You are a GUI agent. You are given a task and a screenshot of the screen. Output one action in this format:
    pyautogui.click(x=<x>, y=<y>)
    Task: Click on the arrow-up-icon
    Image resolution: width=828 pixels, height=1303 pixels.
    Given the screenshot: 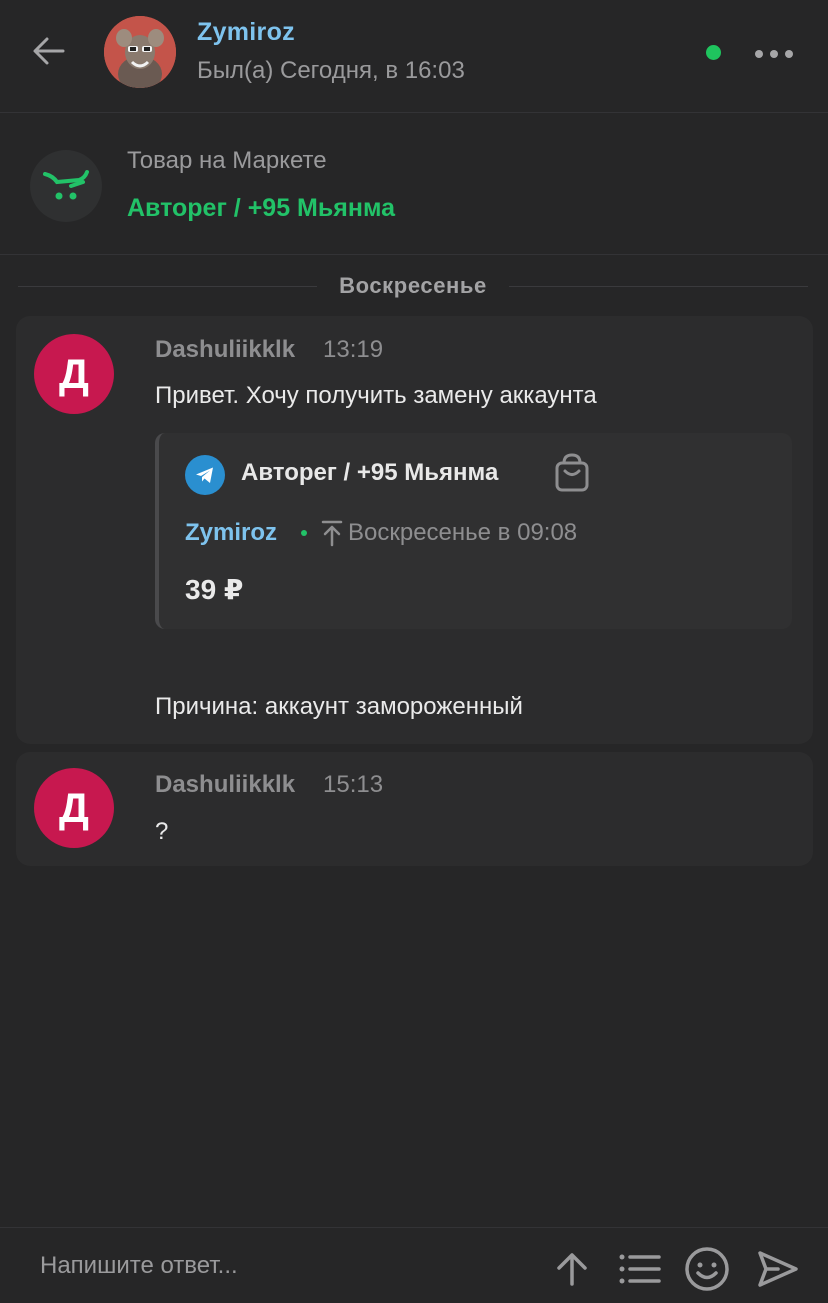 What is the action you would take?
    pyautogui.click(x=572, y=1269)
    